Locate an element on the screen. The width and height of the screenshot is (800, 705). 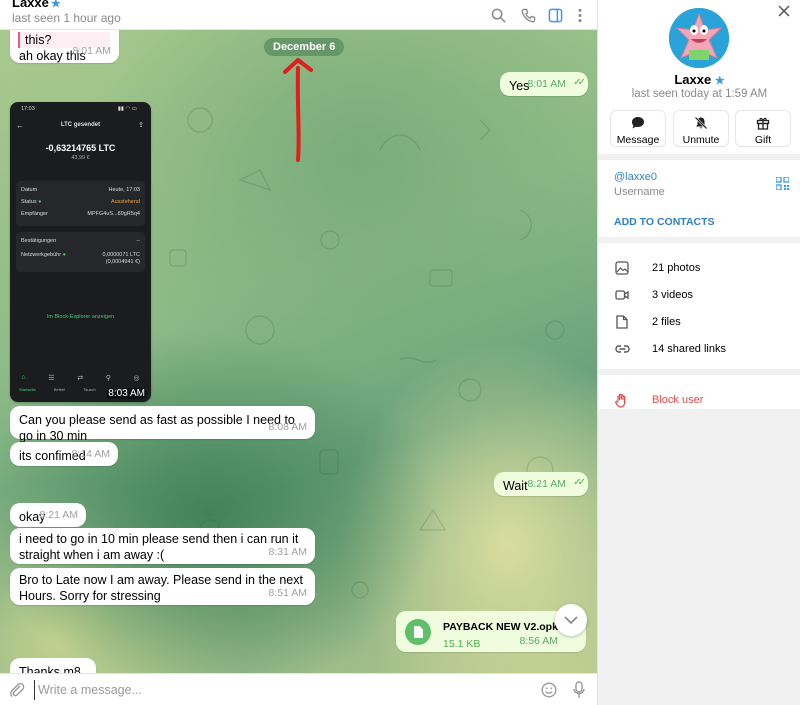
row-key: Empfänger is located at coordinates (34, 214).